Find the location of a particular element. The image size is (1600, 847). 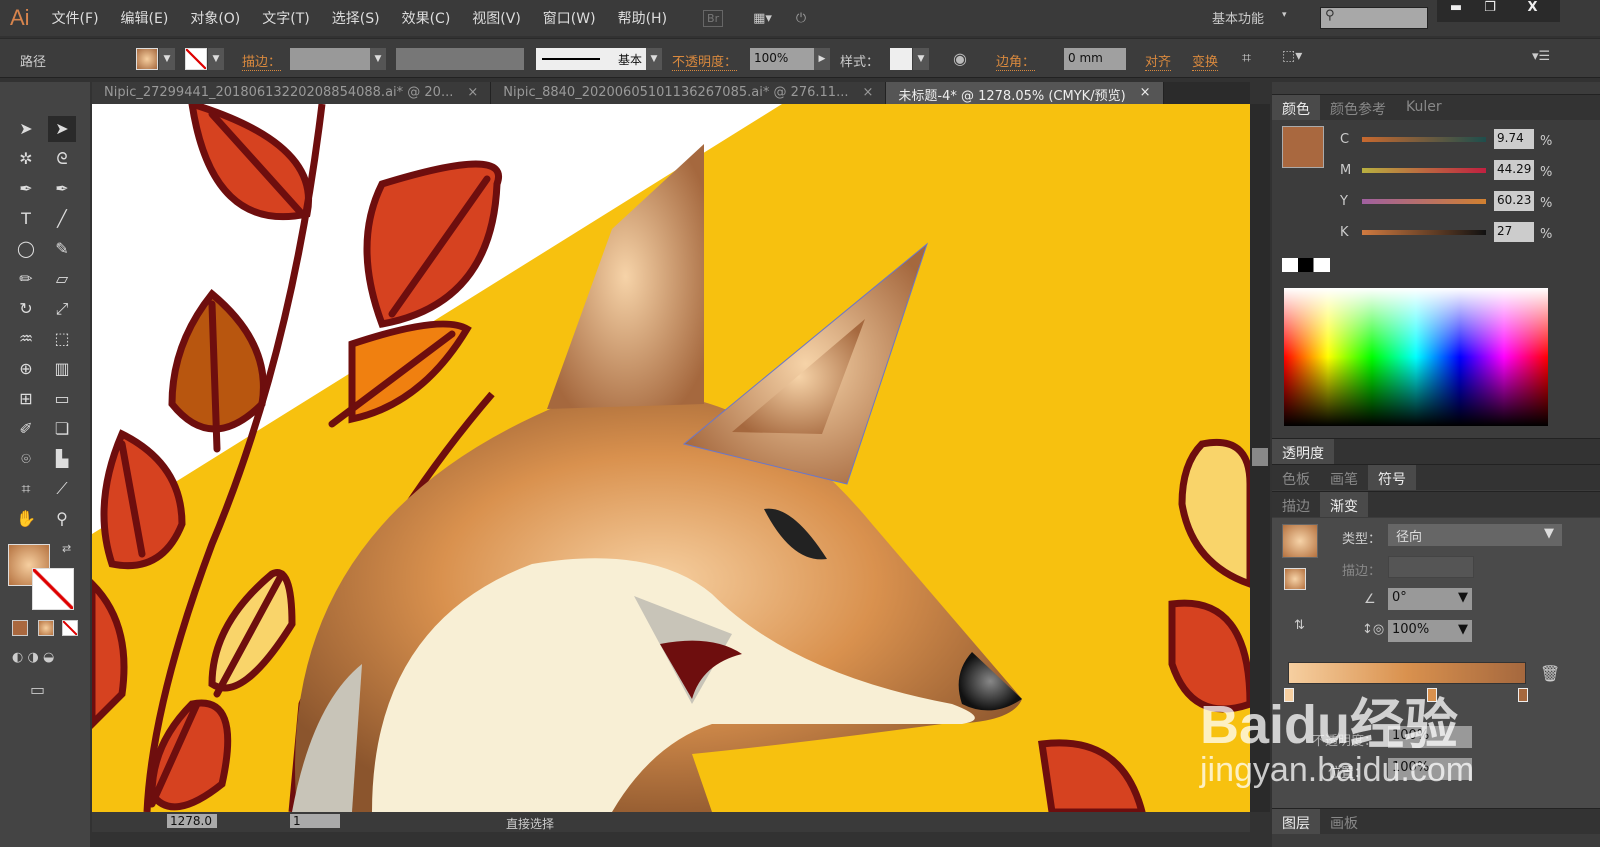

none-black-white-swatches is located at coordinates (1306, 265).